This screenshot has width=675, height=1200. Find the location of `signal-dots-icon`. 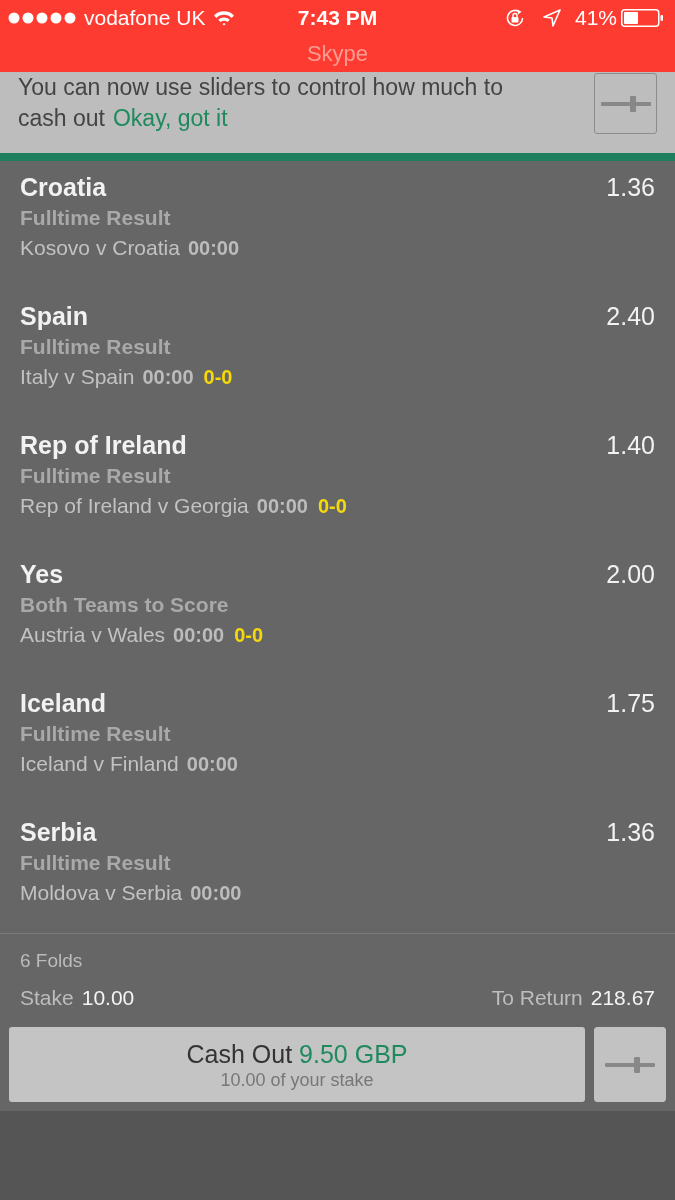

signal-dots-icon is located at coordinates (42, 18).